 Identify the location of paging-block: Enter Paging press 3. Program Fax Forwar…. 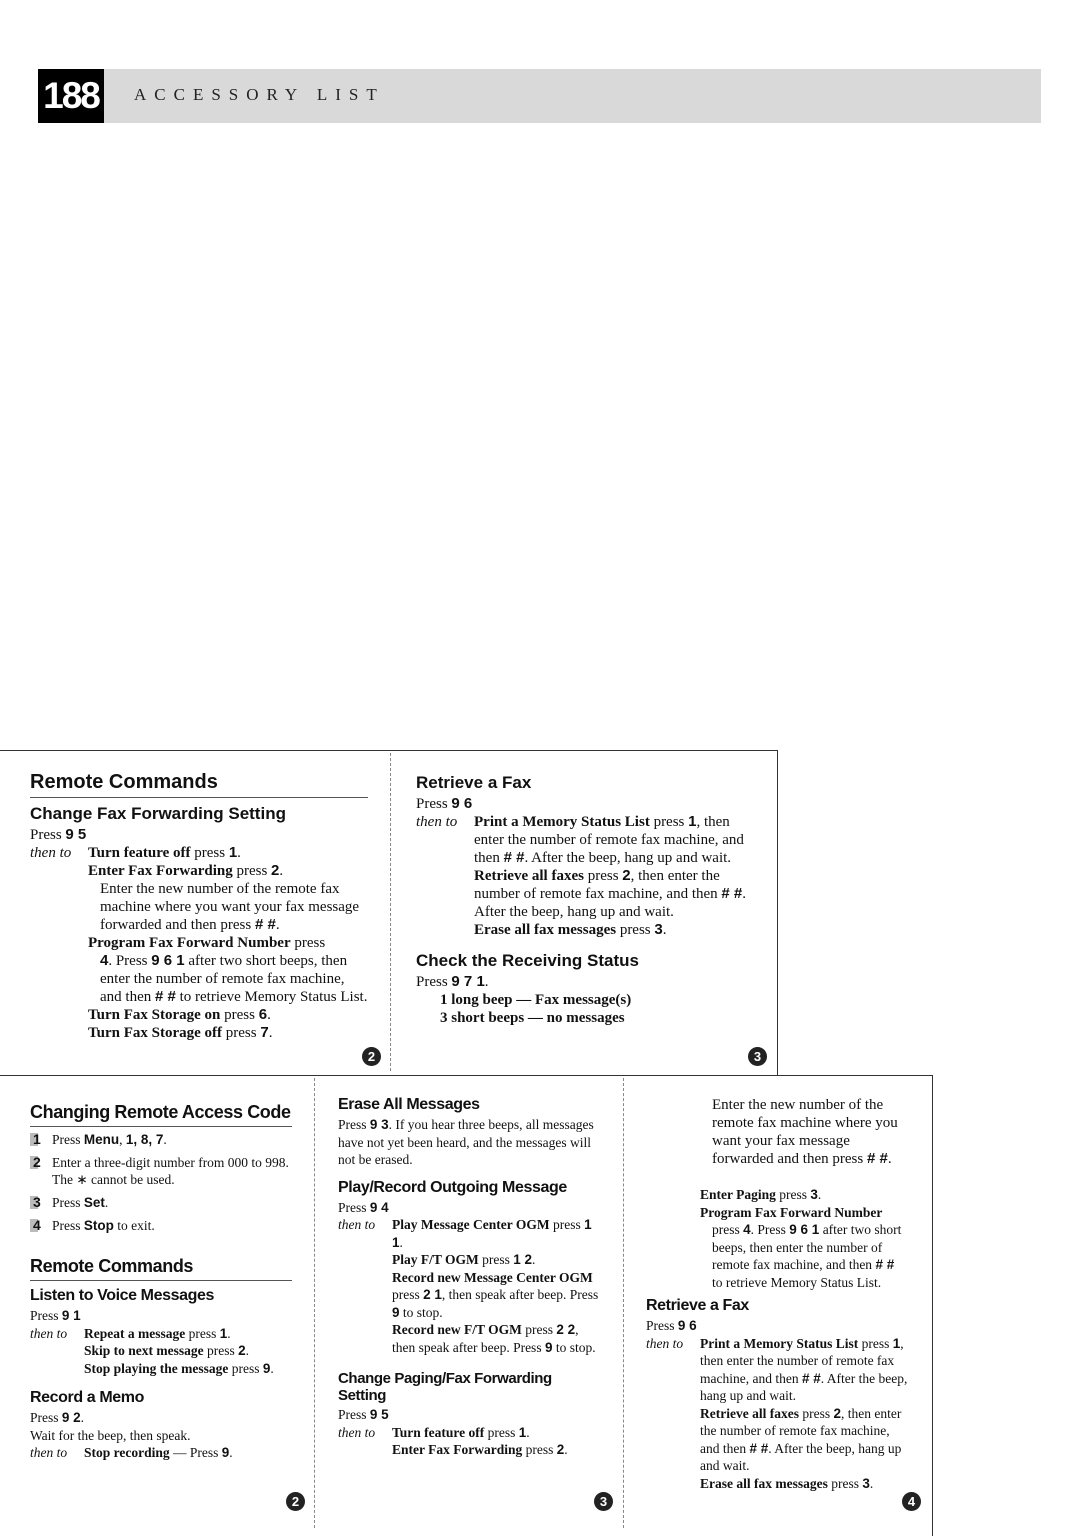
(777, 1238).